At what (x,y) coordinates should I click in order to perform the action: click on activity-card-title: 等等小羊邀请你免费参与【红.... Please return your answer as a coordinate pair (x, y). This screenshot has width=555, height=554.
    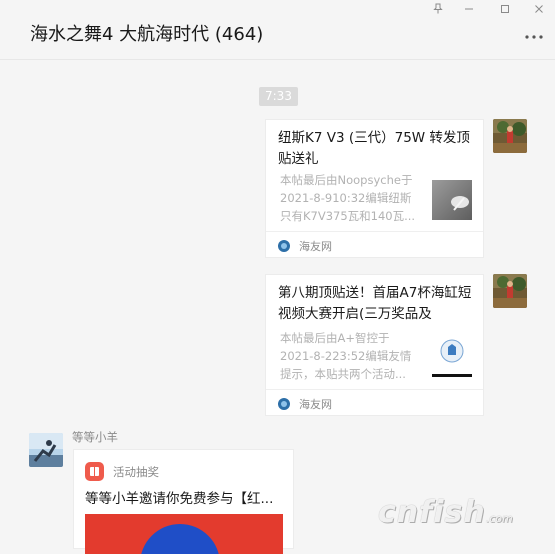
    Looking at the image, I should click on (179, 499).